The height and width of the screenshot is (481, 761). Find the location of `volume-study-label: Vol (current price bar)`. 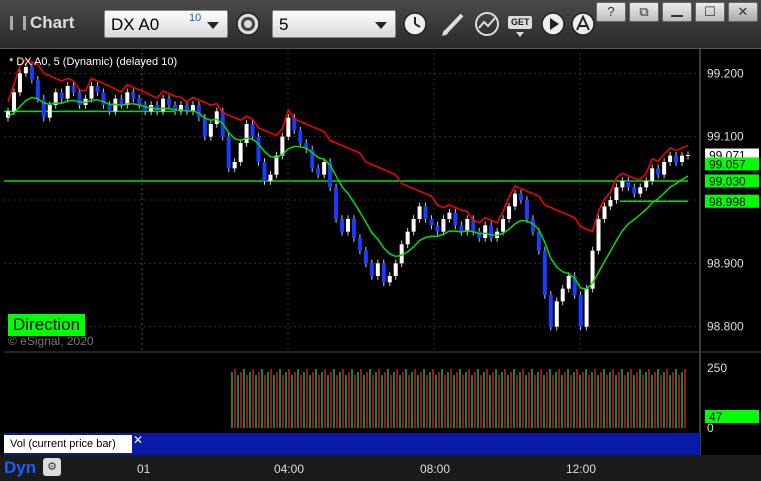

volume-study-label: Vol (current price bar) is located at coordinates (68, 444).